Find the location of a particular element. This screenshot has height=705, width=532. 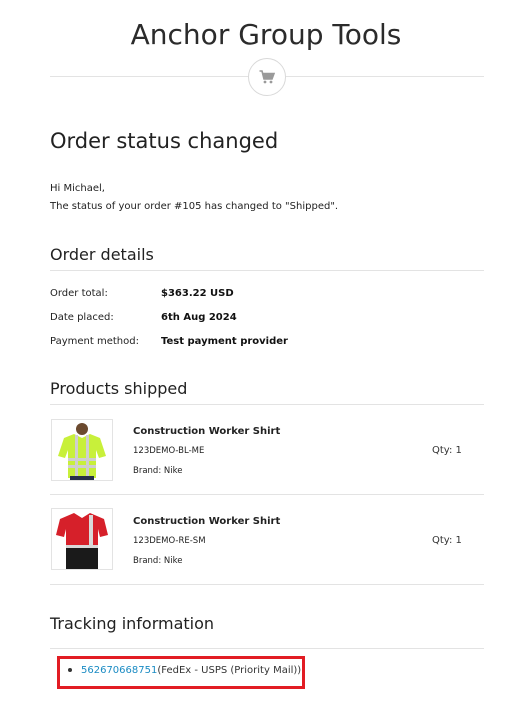

payment-method-label: Payment method: is located at coordinates (94, 341).